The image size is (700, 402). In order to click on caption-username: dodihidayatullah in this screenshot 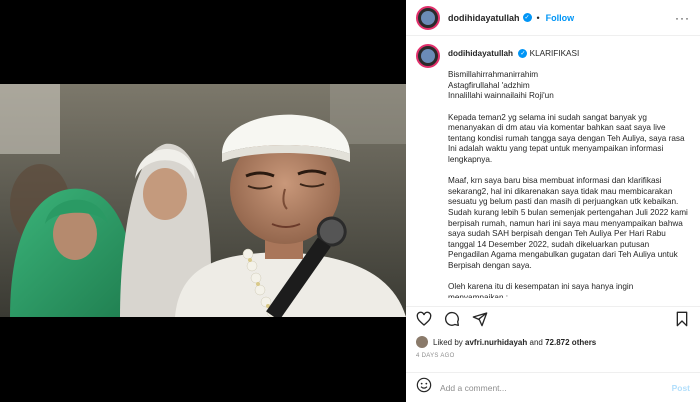, I will do `click(480, 53)`.